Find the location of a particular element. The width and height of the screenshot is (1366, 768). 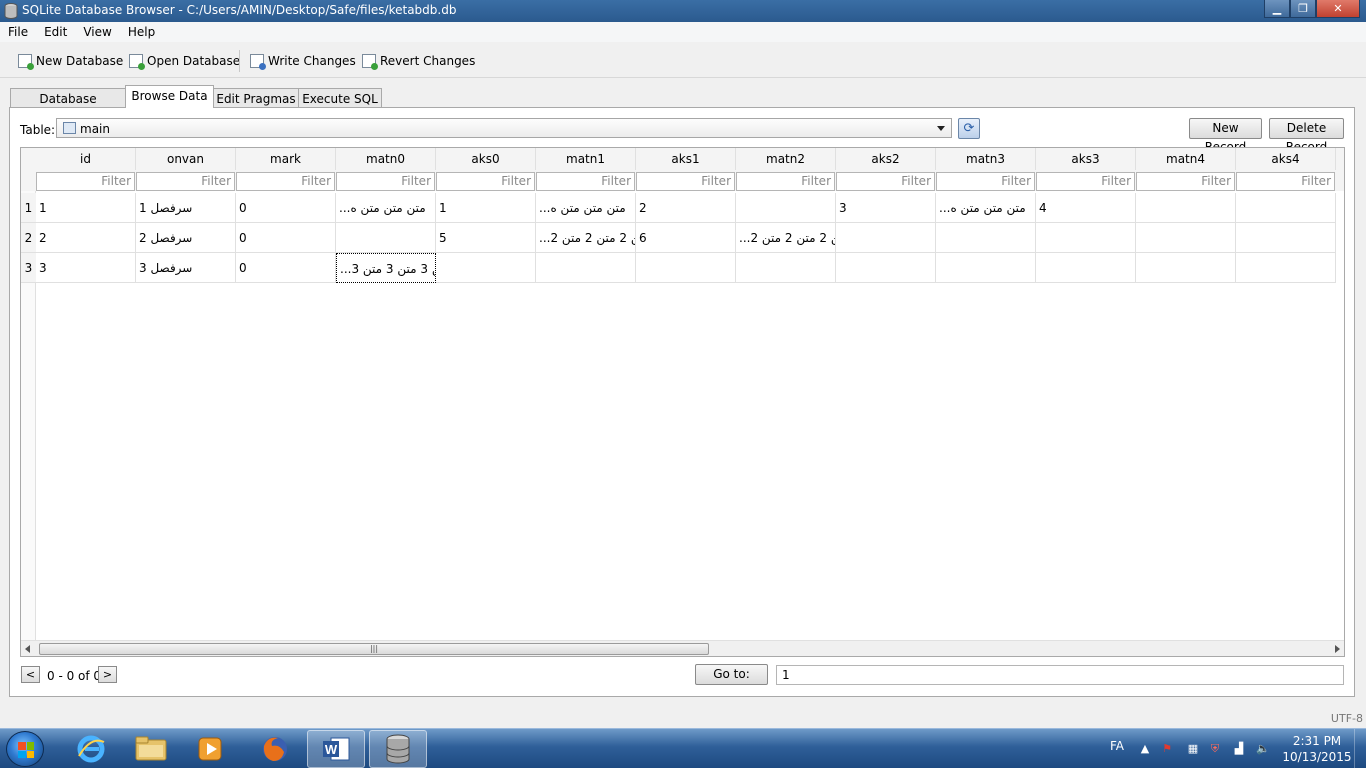

table-cell: 4 is located at coordinates (1086, 208).